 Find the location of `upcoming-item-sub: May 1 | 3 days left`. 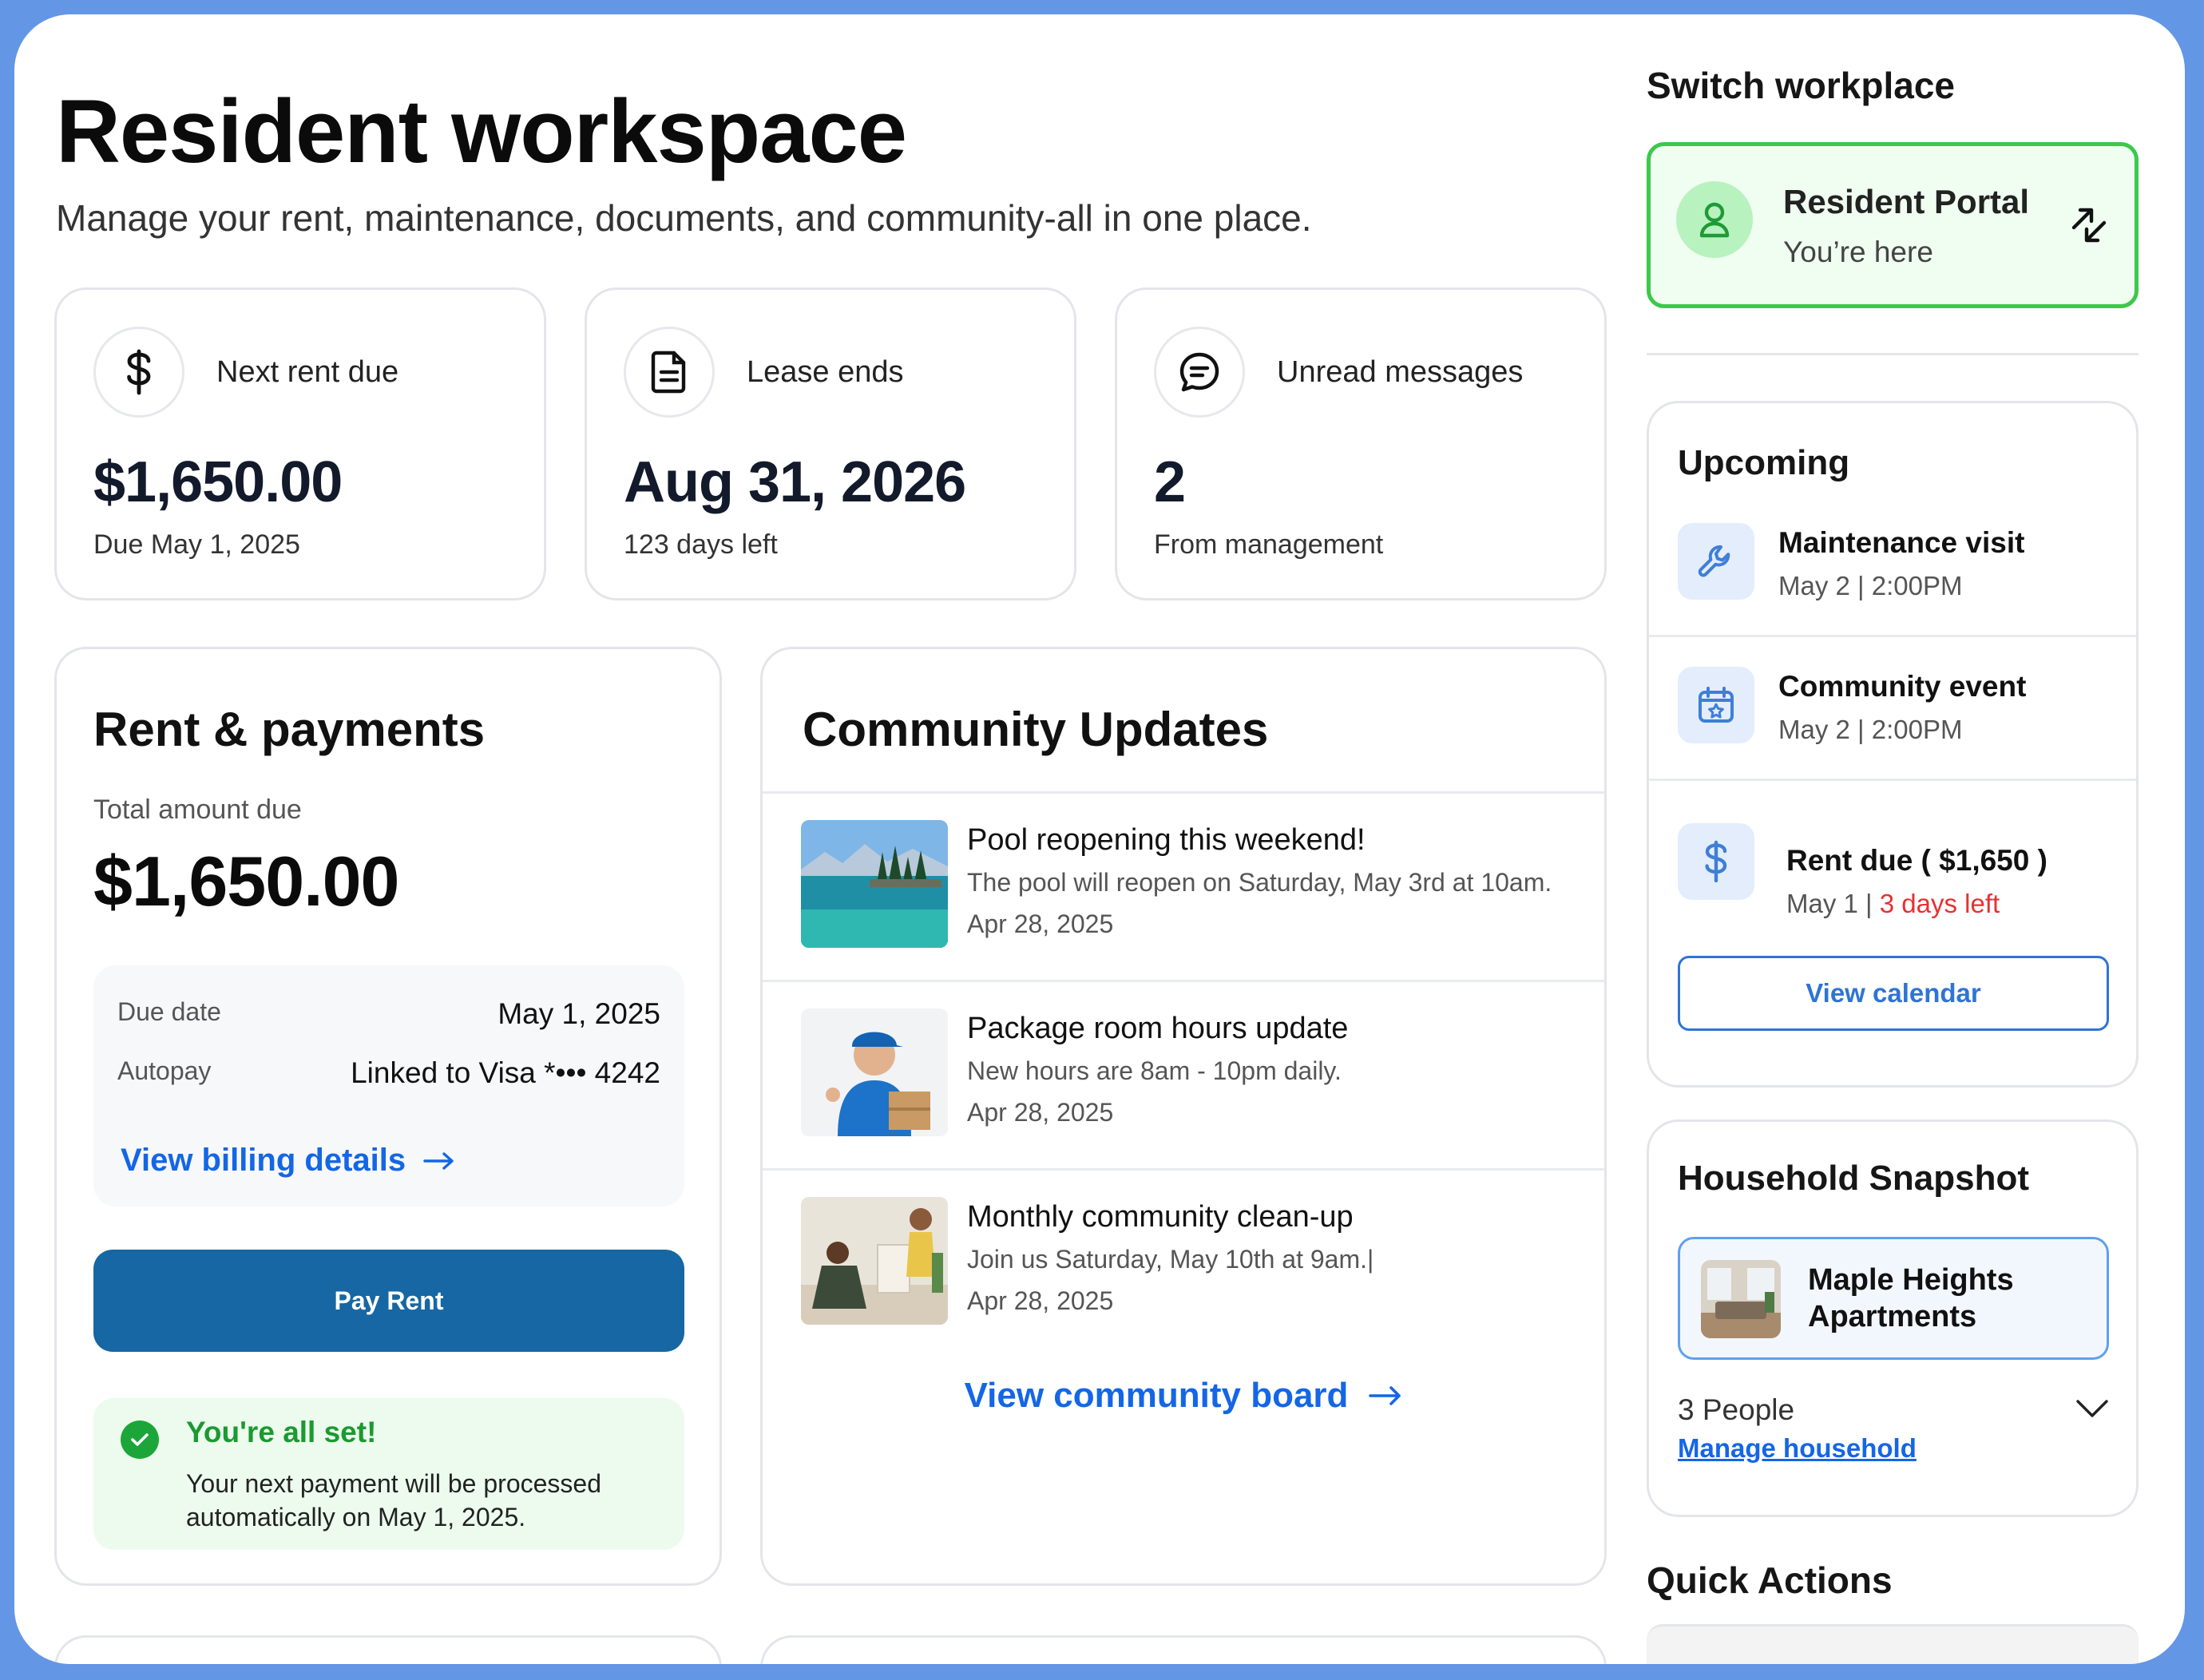

upcoming-item-sub: May 1 | 3 days left is located at coordinates (1893, 904).